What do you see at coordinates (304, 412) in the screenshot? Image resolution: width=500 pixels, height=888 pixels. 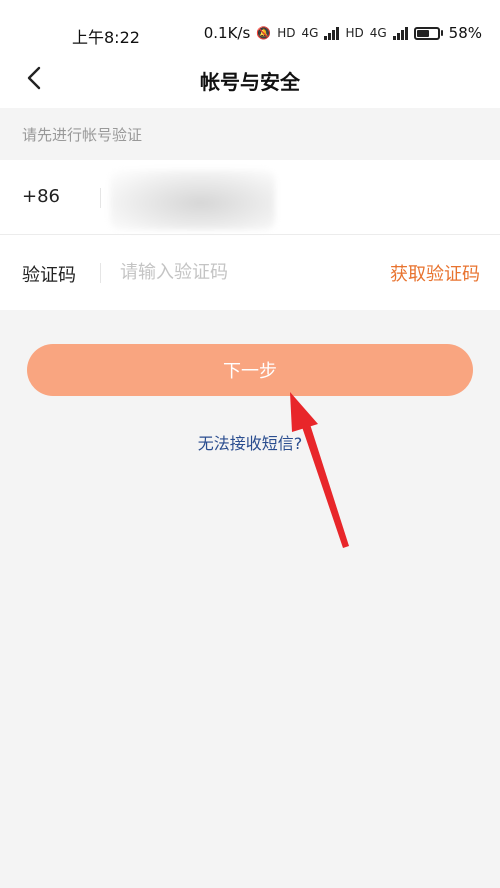 I see `arrow-head` at bounding box center [304, 412].